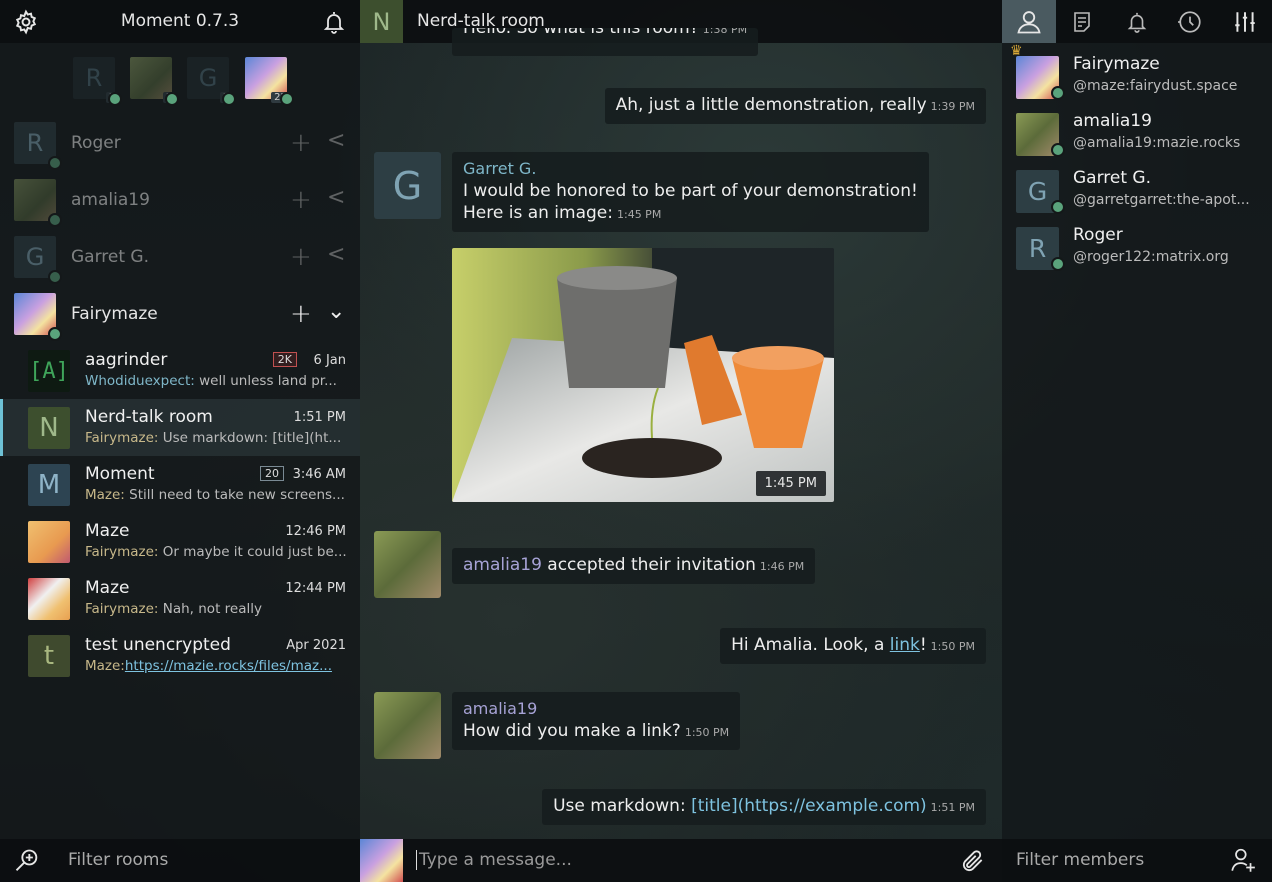 The height and width of the screenshot is (882, 1272). Describe the element at coordinates (210, 609) in the screenshot. I see `preview-text: Nah, not really` at that location.